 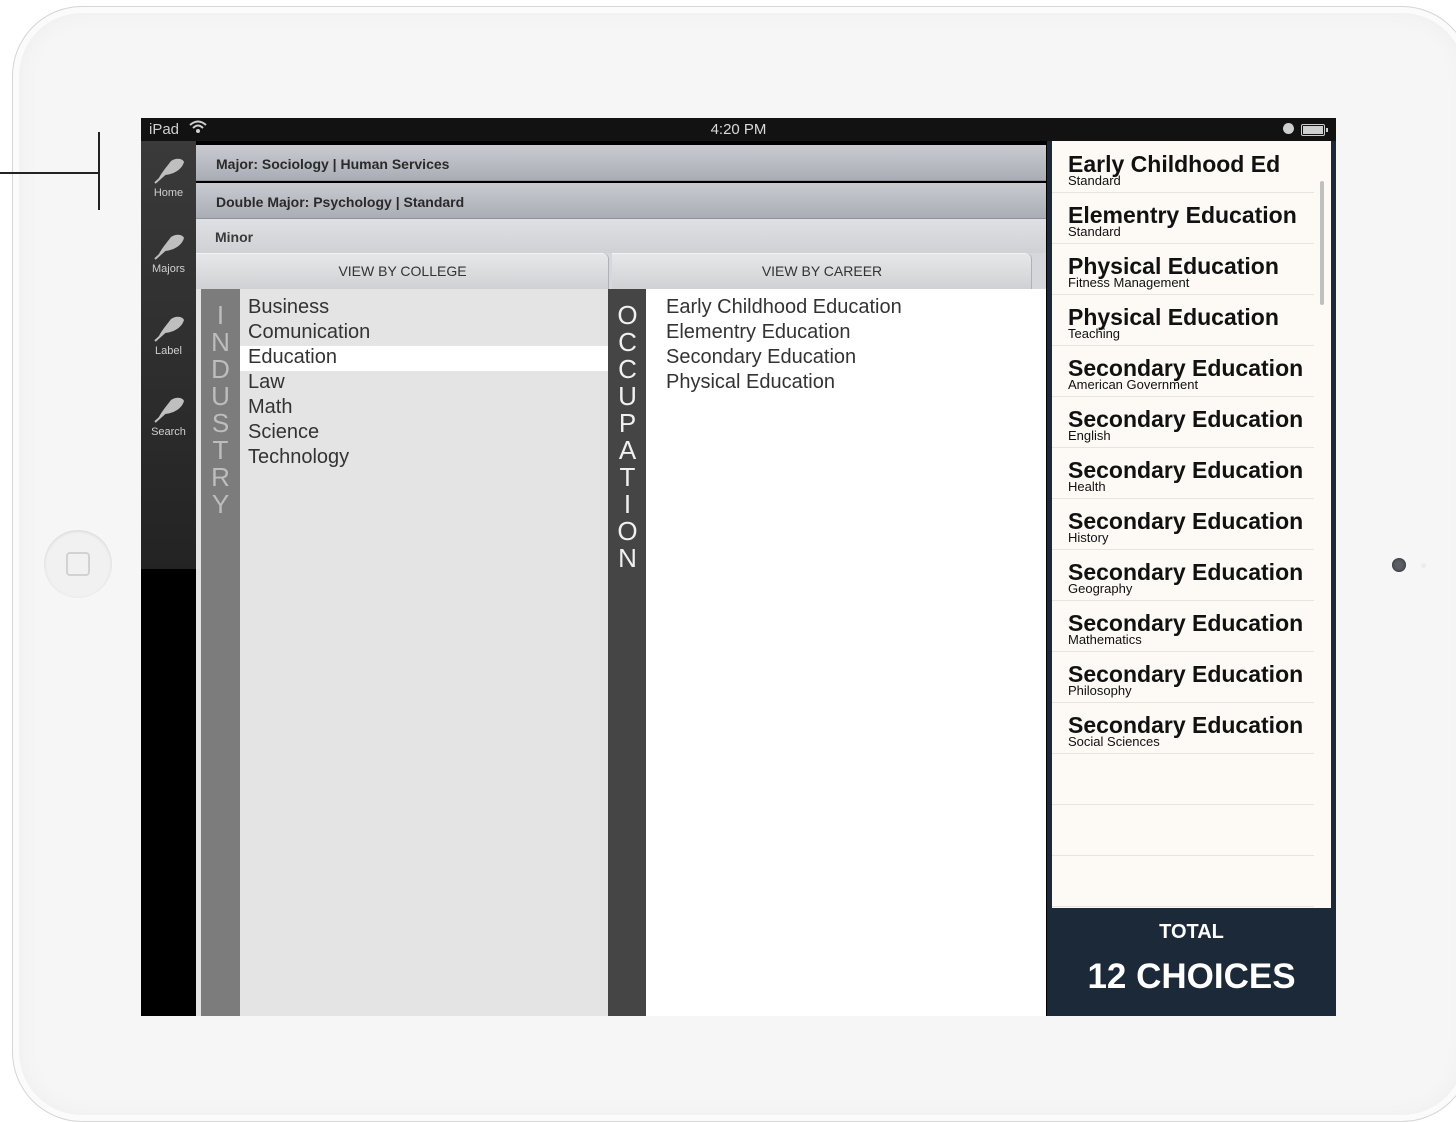 I want to click on occupation-title-letter: O, so click(x=627, y=531).